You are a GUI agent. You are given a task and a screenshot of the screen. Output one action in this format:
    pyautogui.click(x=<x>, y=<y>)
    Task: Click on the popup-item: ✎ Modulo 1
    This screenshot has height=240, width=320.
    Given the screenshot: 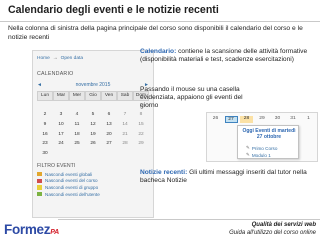 What is the action you would take?
    pyautogui.click(x=258, y=155)
    